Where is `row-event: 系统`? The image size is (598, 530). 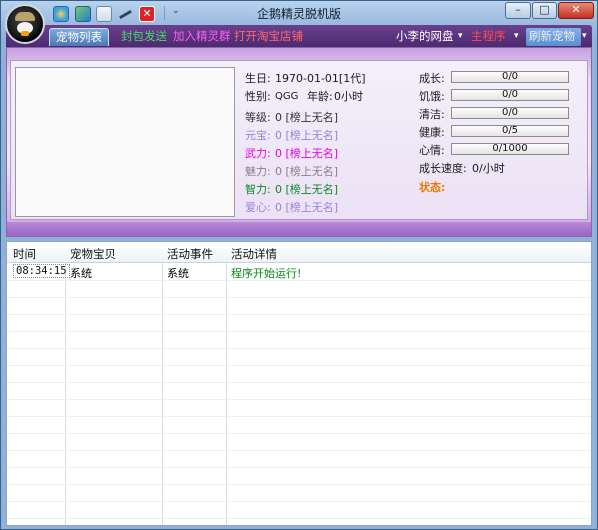 row-event: 系统 is located at coordinates (178, 273).